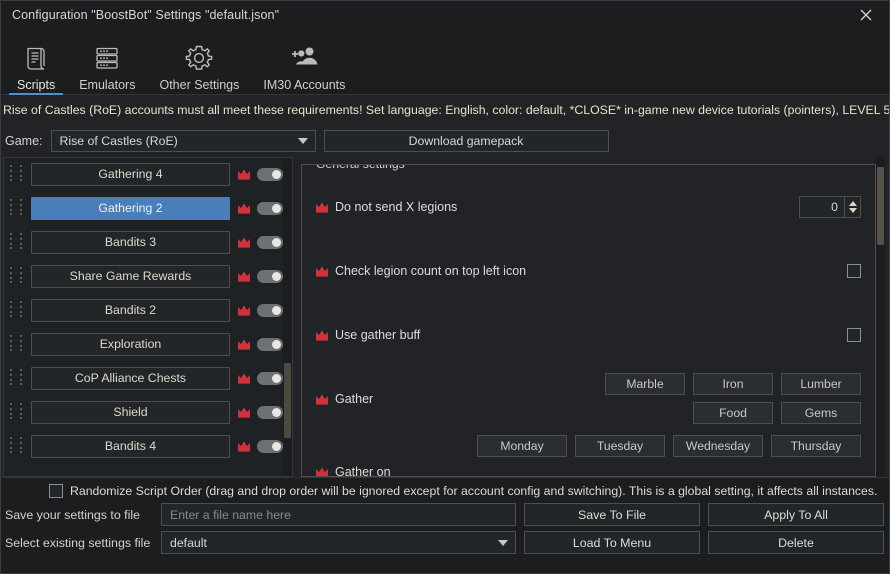  What do you see at coordinates (72, 514) in the screenshot?
I see `save-settings-label: Save your settings to file` at bounding box center [72, 514].